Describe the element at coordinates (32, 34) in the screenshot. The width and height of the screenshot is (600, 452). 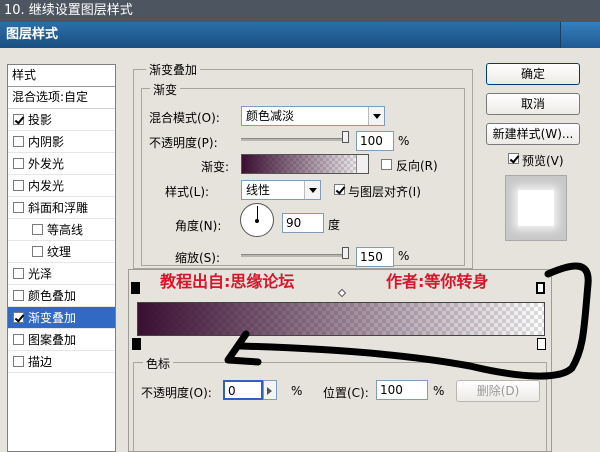
I see `dialog-title: 图层样式` at that location.